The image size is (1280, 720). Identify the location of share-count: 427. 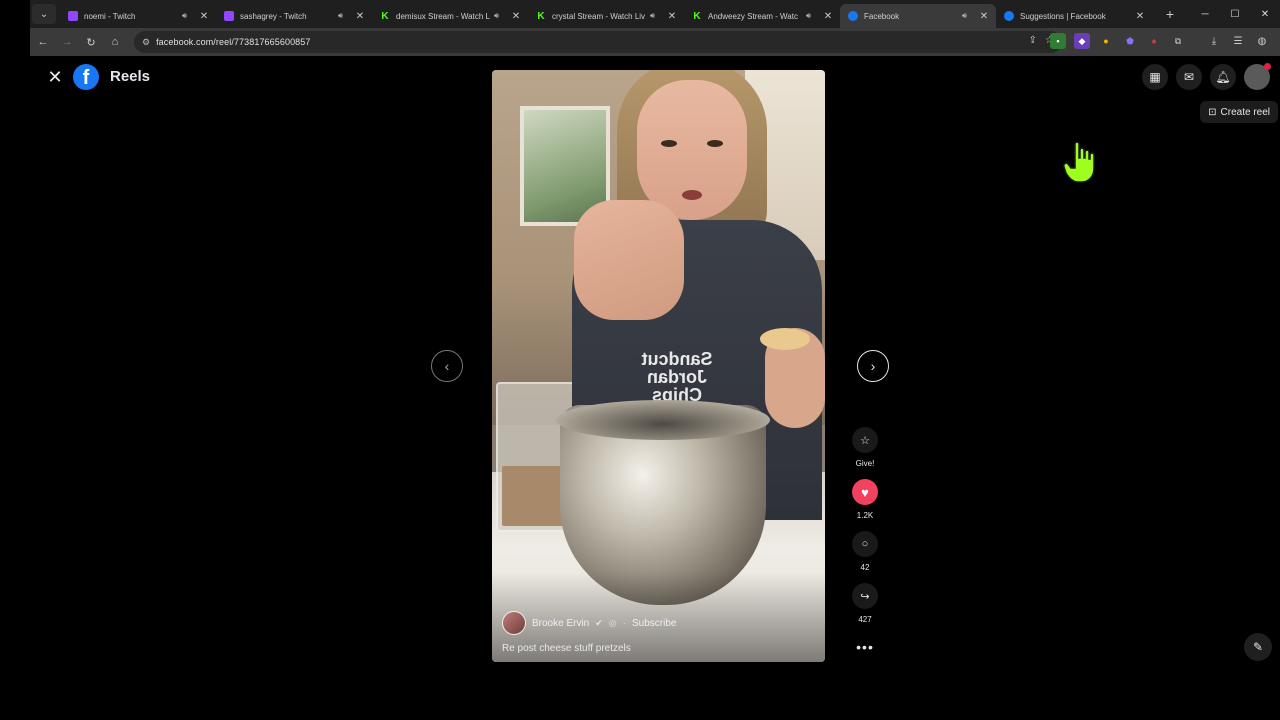
(865, 619).